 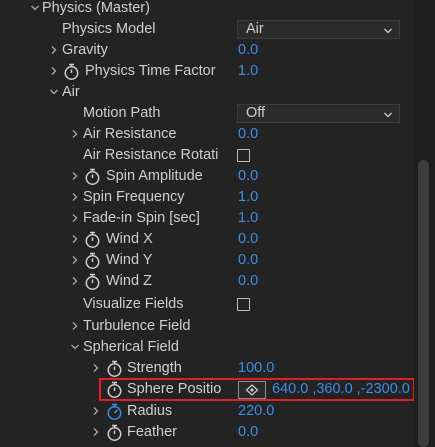 What do you see at coordinates (150, 411) in the screenshot?
I see `prop-label: Radius` at bounding box center [150, 411].